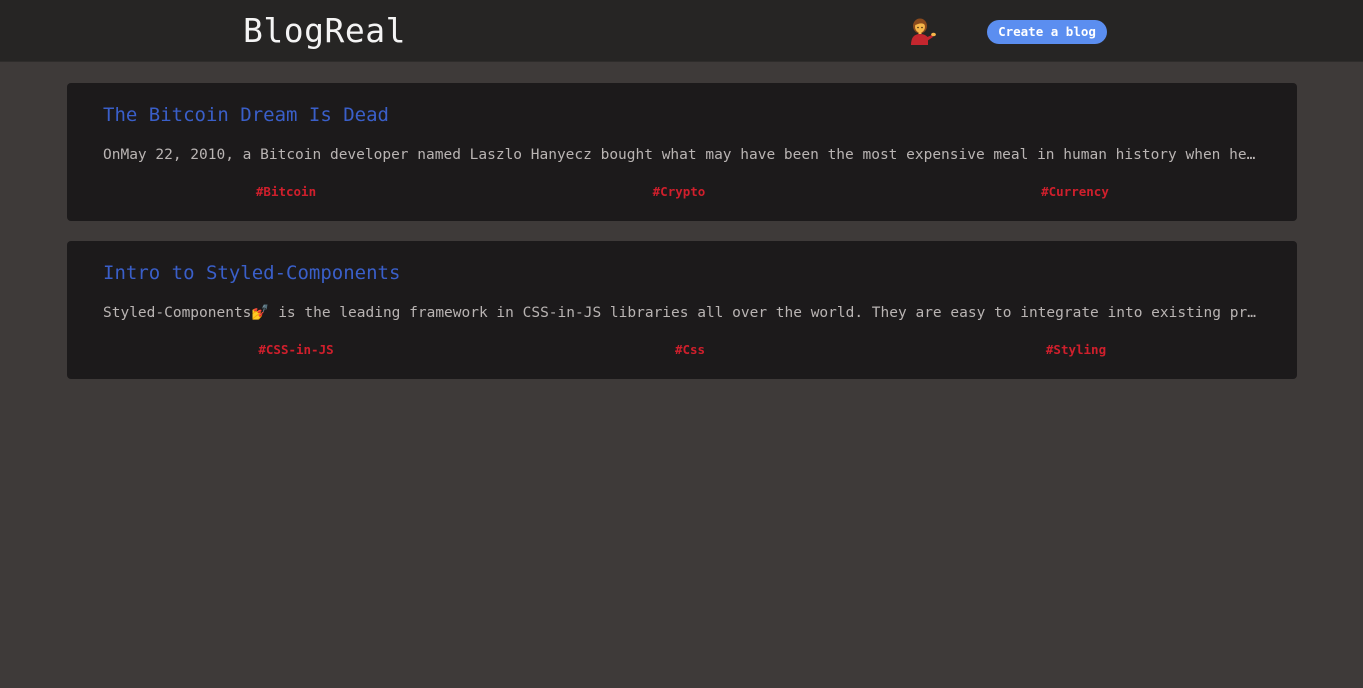 This screenshot has width=1363, height=688. What do you see at coordinates (679, 192) in the screenshot?
I see `post-tag: #Crypto` at bounding box center [679, 192].